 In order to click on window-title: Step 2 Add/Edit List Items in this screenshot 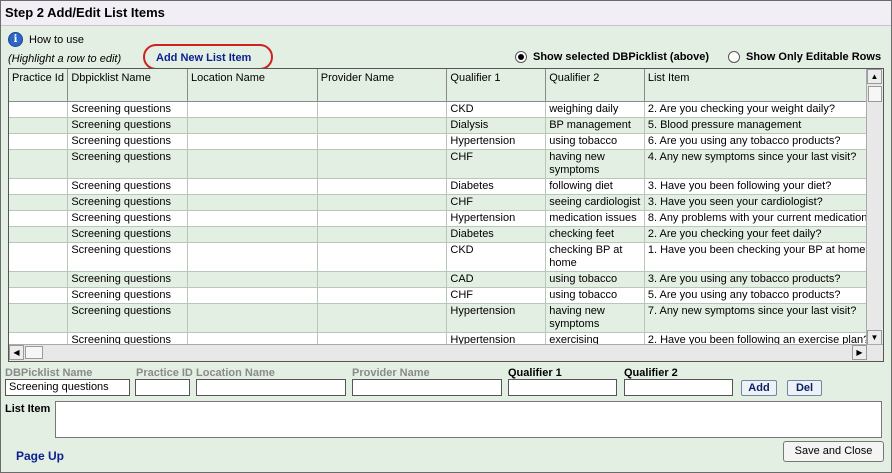, I will do `click(85, 12)`.